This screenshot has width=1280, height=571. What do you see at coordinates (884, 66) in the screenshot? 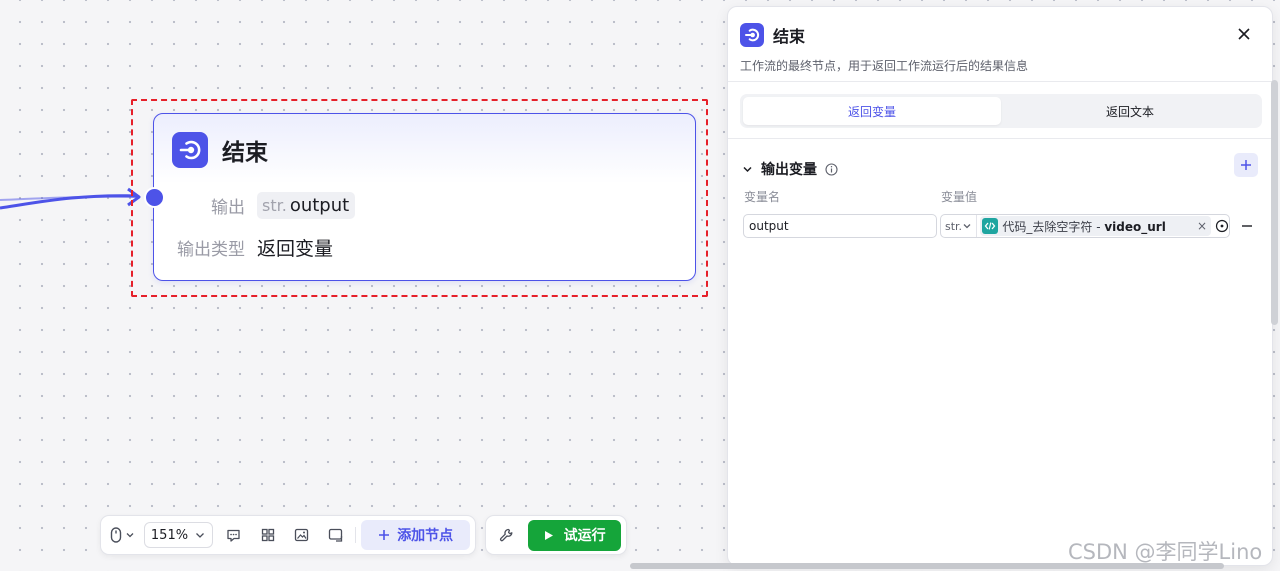
I see `panel-description: 工作流的最终节点，用于返回工作流运行后的结果信息` at bounding box center [884, 66].